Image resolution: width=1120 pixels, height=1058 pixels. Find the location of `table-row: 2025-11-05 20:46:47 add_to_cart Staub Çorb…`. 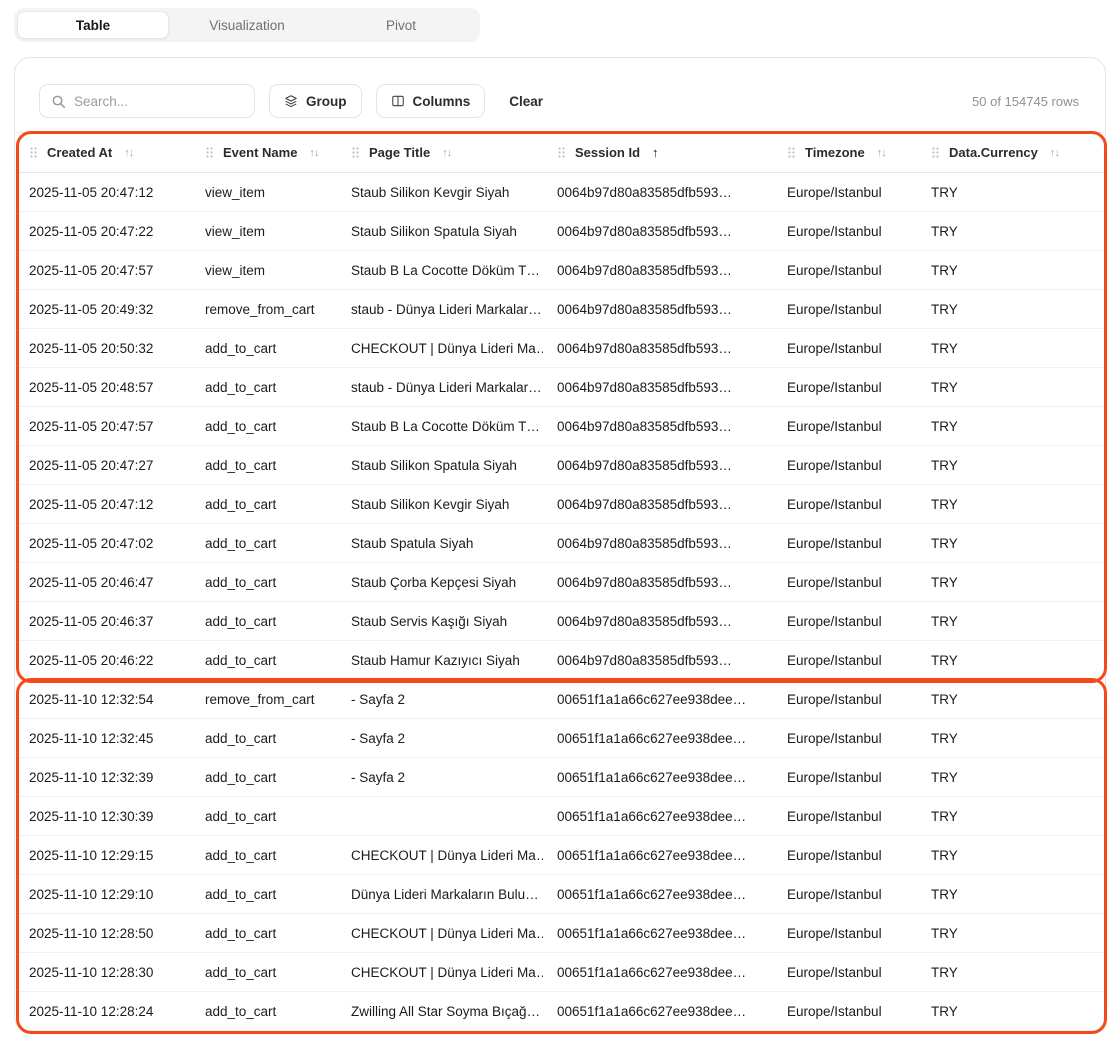

table-row: 2025-11-05 20:46:47 add_to_cart Staub Çorb… is located at coordinates (560, 582).